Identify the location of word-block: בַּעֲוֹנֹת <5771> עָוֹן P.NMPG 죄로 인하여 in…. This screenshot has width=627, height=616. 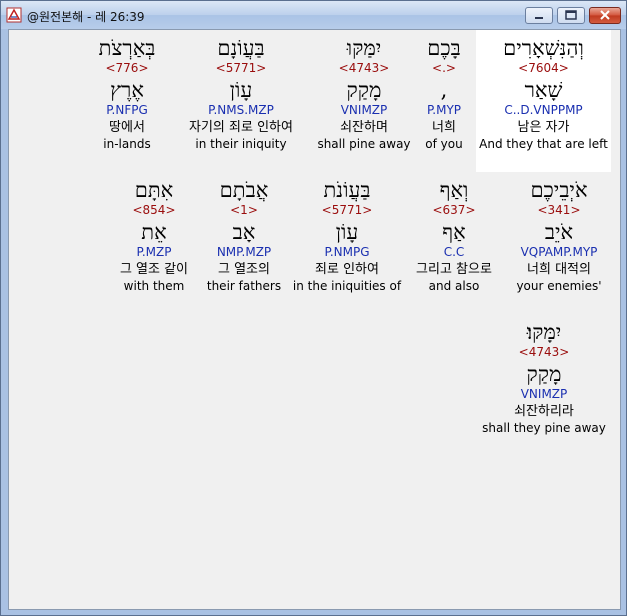
(347, 236).